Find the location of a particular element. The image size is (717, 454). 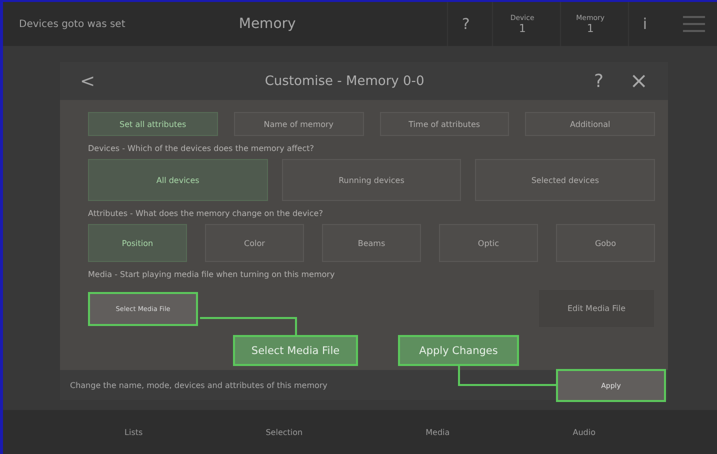

attribute-option-button: Color is located at coordinates (254, 243).